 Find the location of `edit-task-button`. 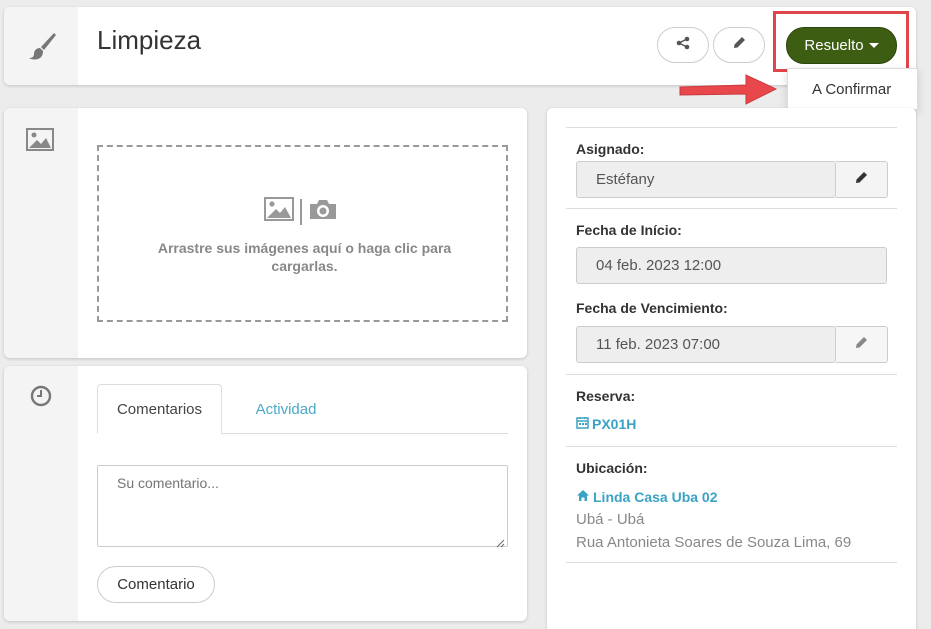

edit-task-button is located at coordinates (739, 45).